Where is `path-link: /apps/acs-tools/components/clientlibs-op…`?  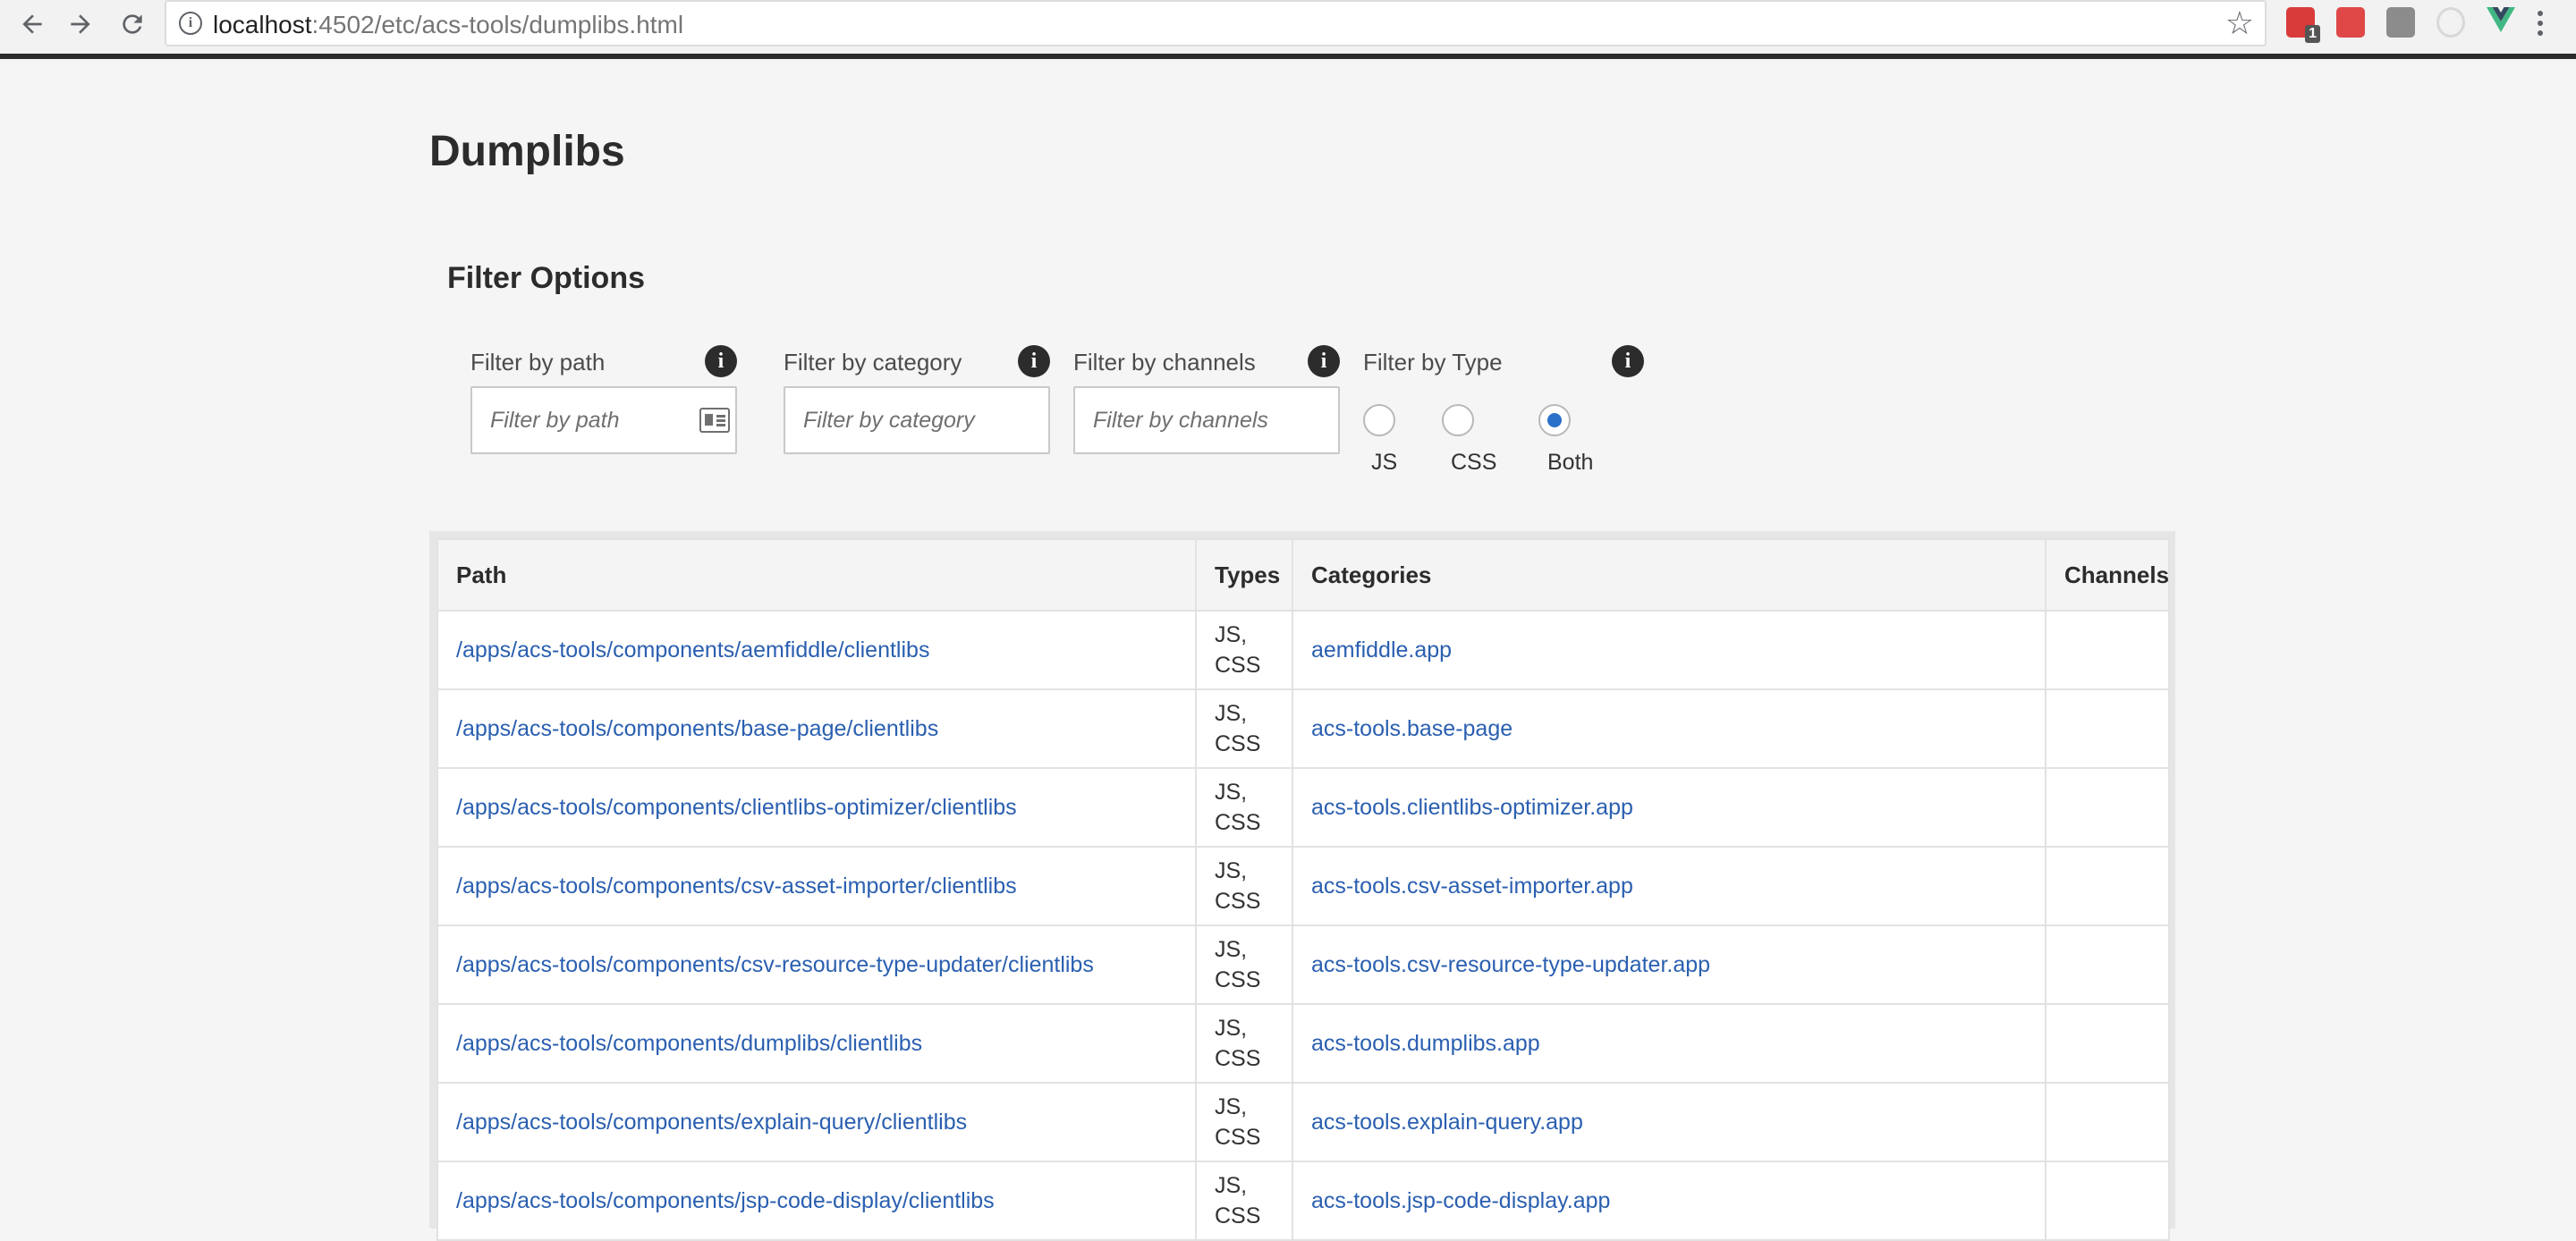 path-link: /apps/acs-tools/components/clientlibs-op… is located at coordinates (736, 807).